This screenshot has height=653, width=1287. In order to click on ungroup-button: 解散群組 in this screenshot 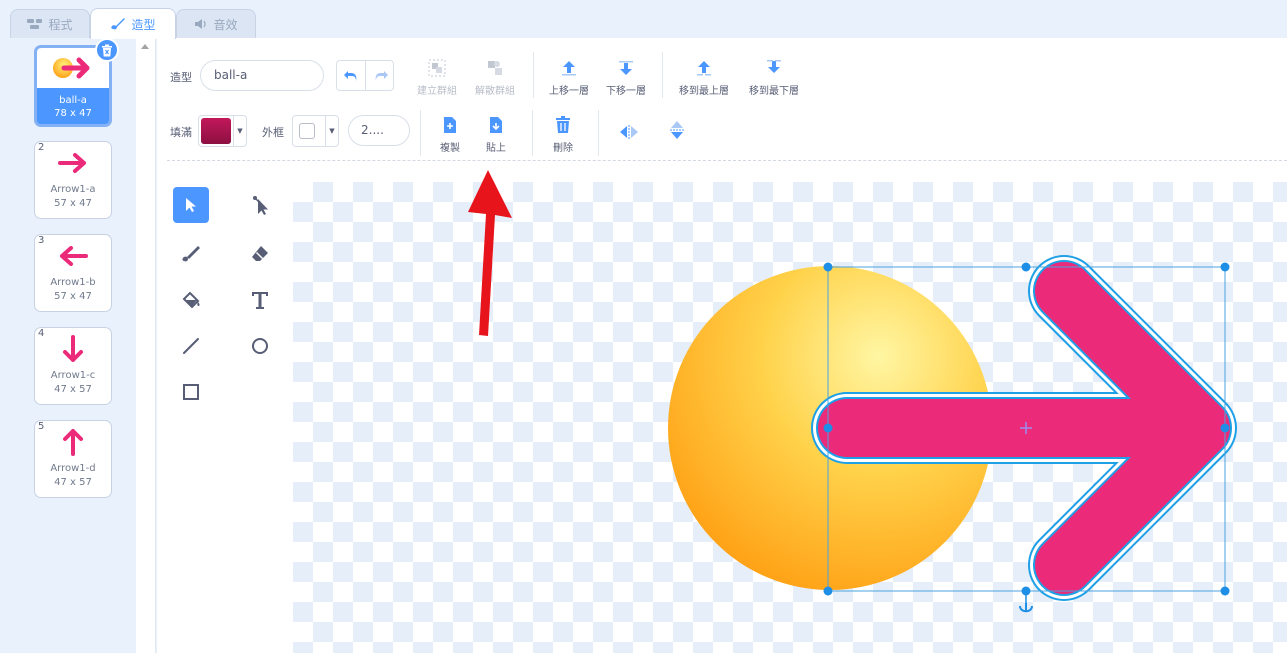, I will do `click(495, 76)`.